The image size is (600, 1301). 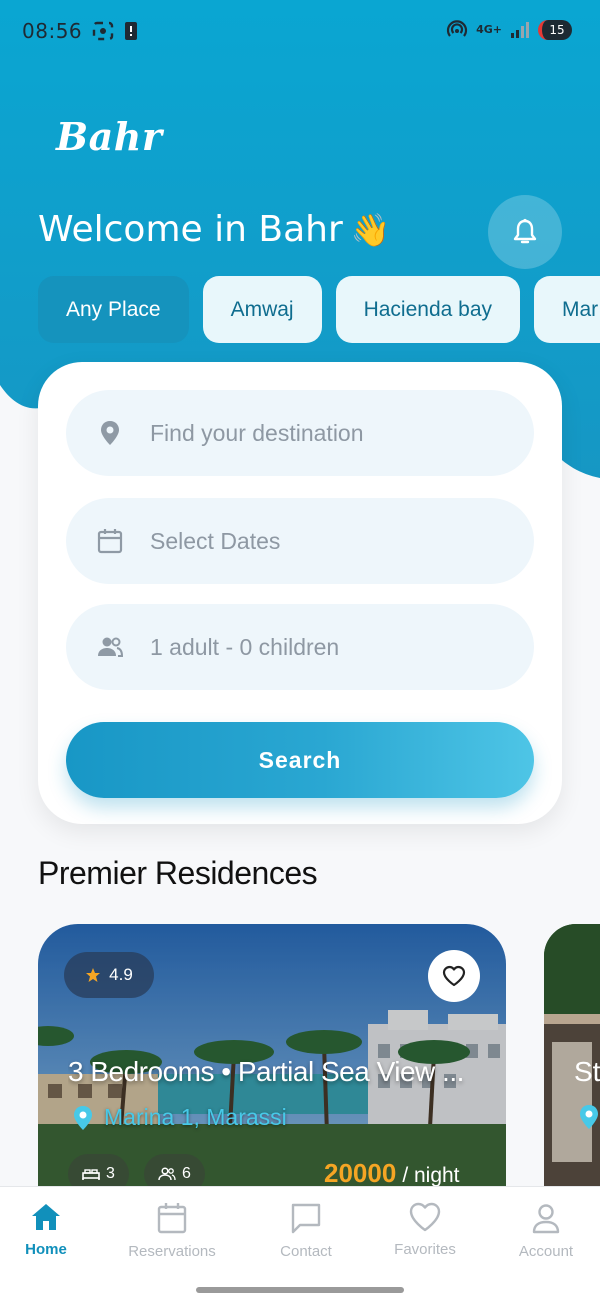 I want to click on nav-home-label: Home, so click(x=46, y=1249).